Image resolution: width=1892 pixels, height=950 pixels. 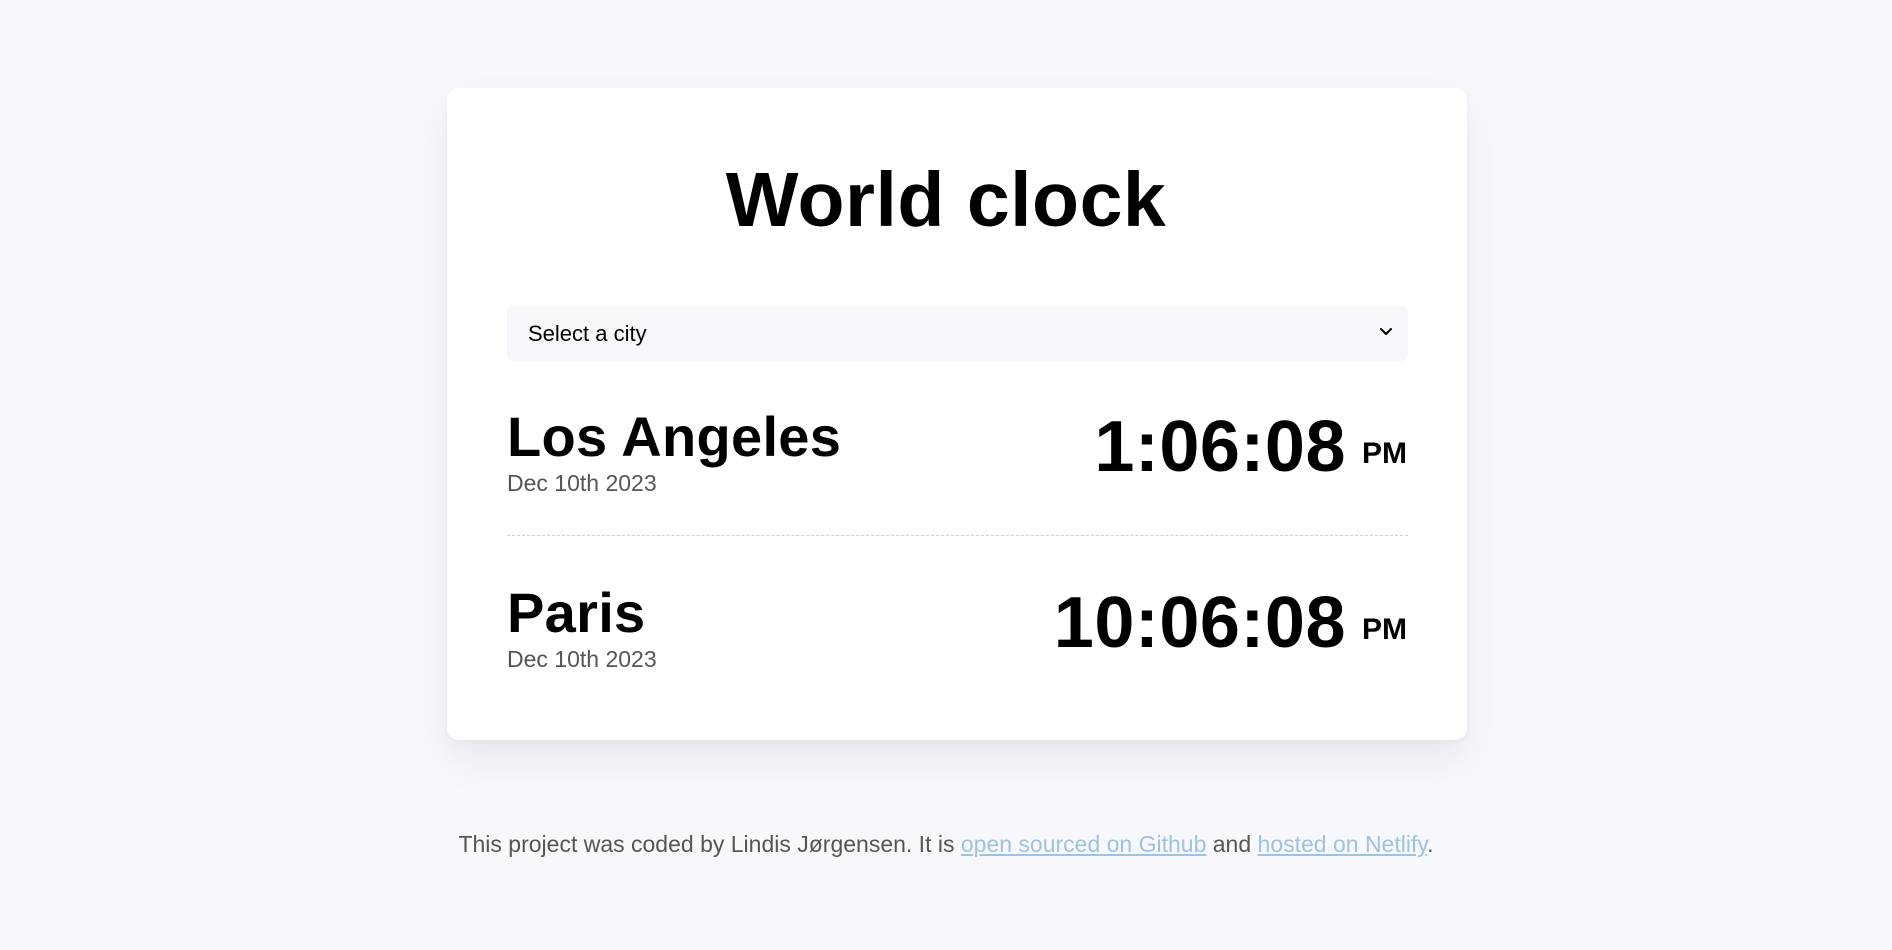 I want to click on city-date-los-angeles: Dec 10th 2023, so click(x=582, y=483).